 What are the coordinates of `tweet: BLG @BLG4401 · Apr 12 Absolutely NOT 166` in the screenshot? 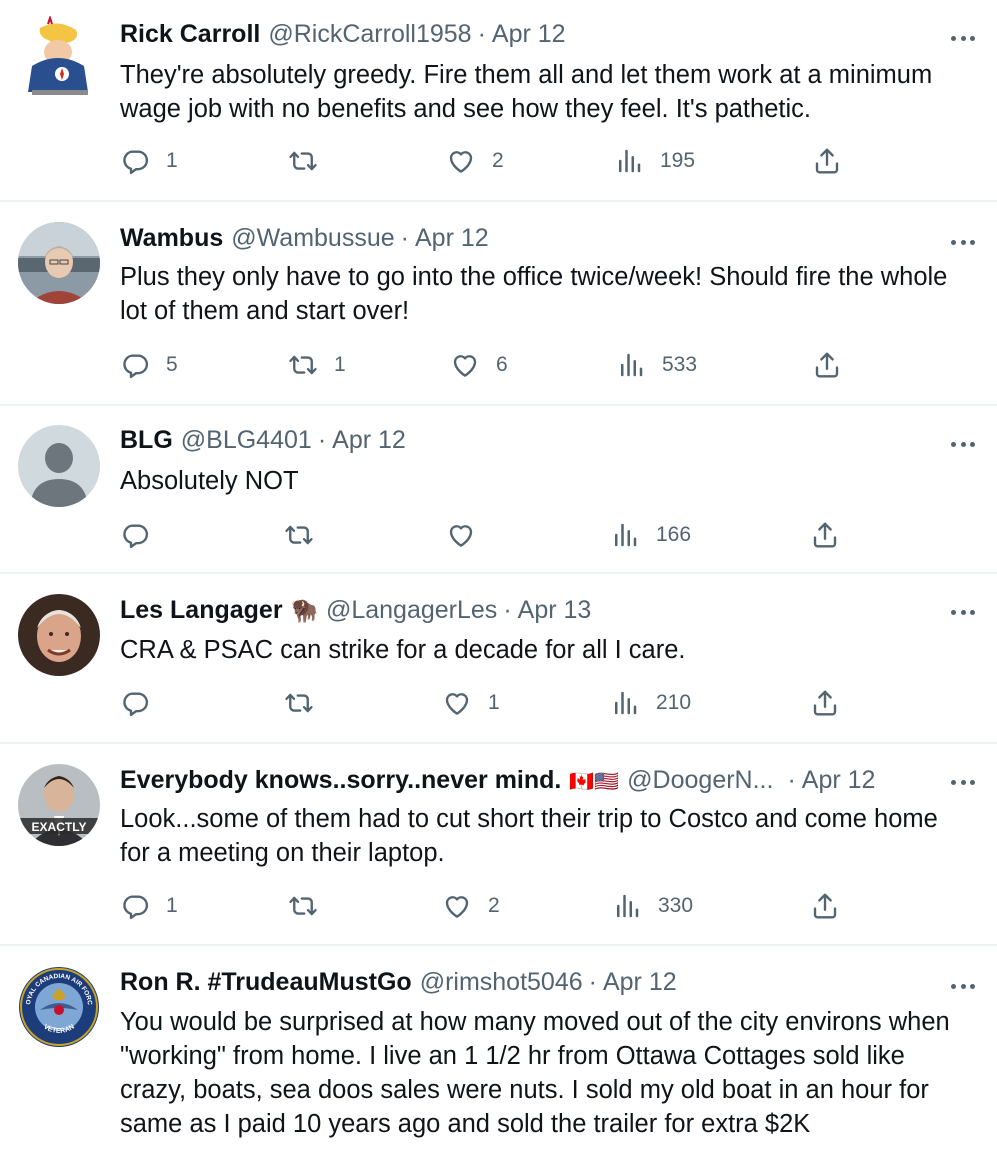 It's located at (498, 489).